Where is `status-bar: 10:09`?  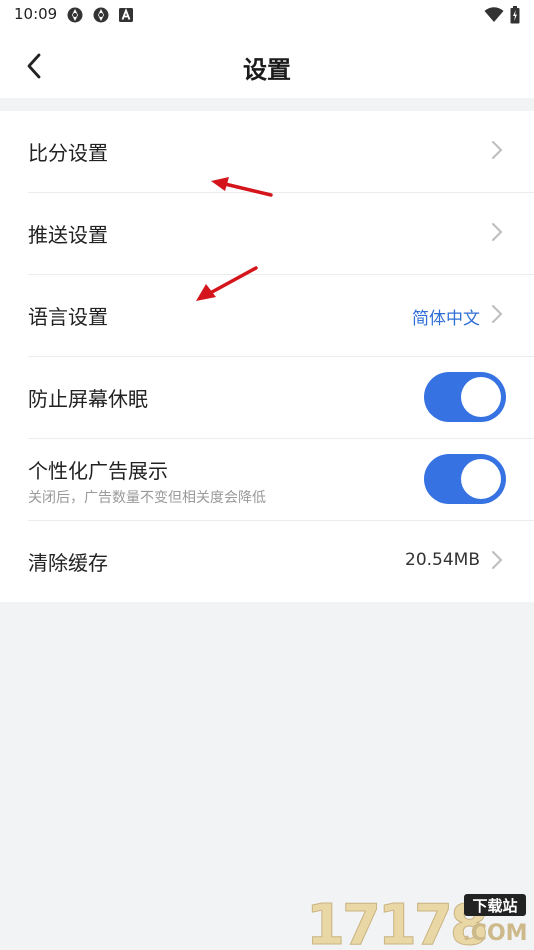
status-bar: 10:09 is located at coordinates (267, 15).